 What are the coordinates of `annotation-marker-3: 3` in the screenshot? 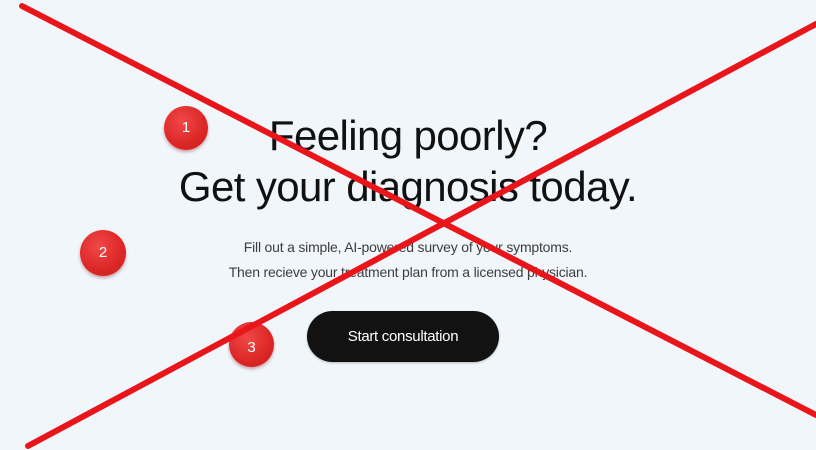 It's located at (251, 344).